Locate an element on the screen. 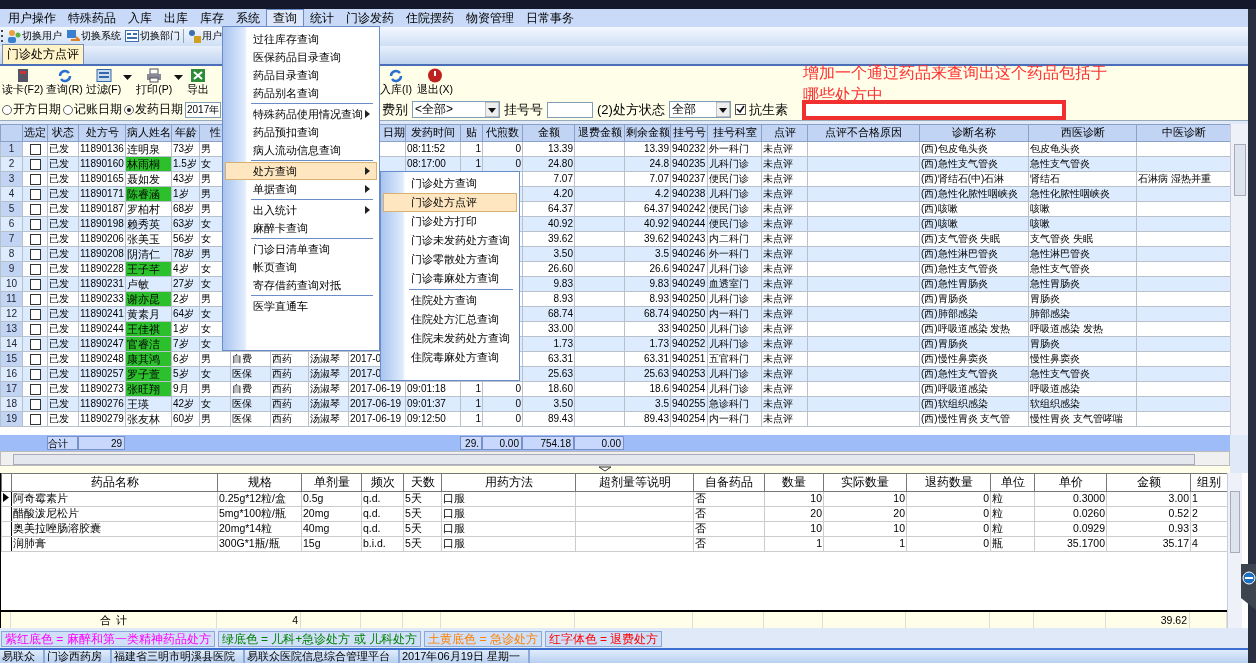 This screenshot has height=663, width=1256. antibiotic-checkbox: 抗生素 is located at coordinates (761, 109).